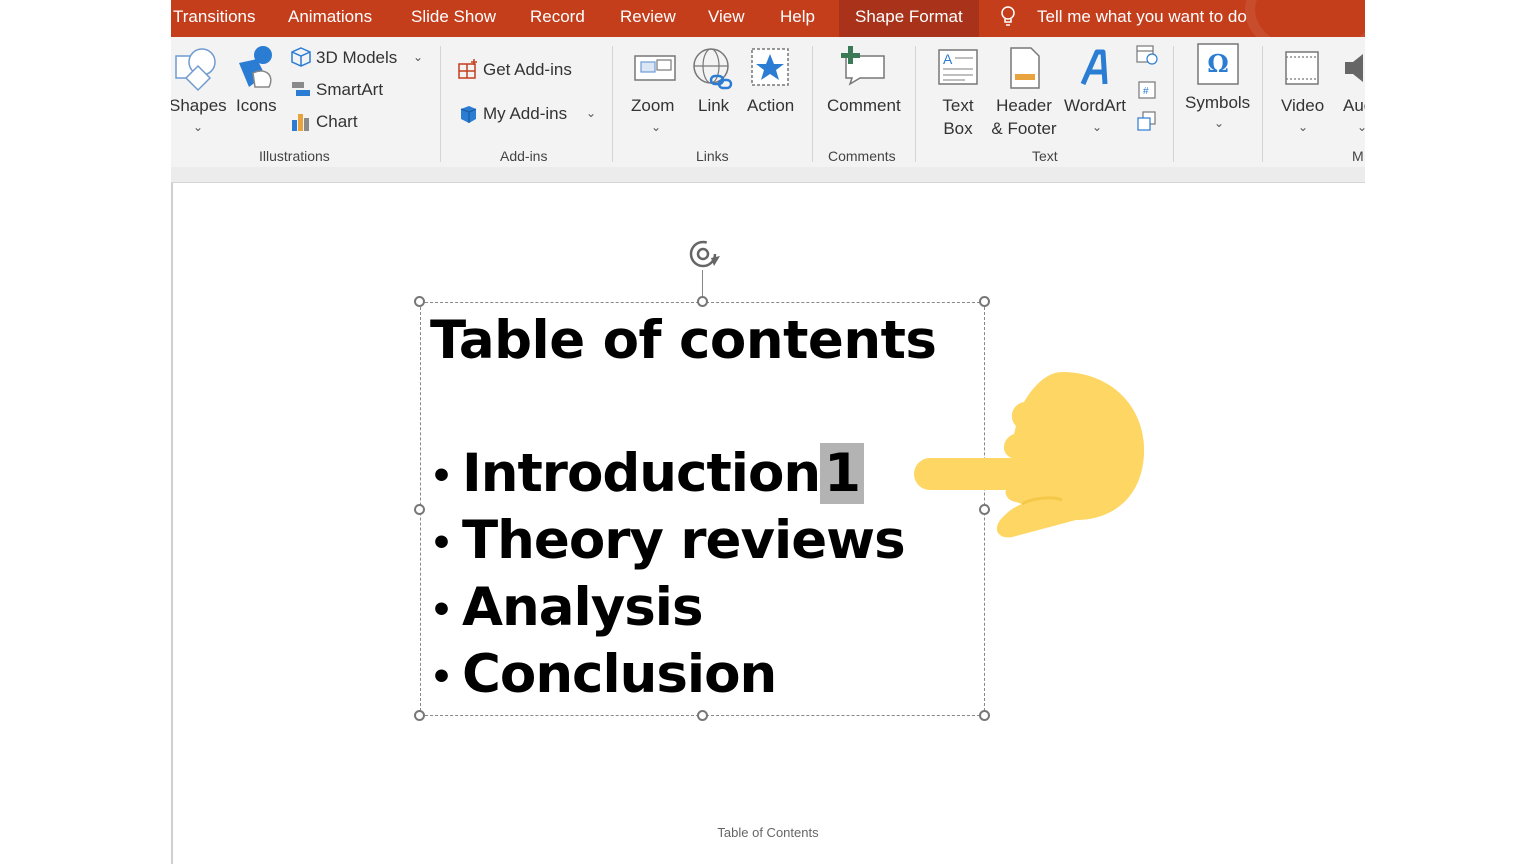 This screenshot has height=864, width=1536. Describe the element at coordinates (619, 674) in the screenshot. I see `list-item-text: Conclusion` at that location.